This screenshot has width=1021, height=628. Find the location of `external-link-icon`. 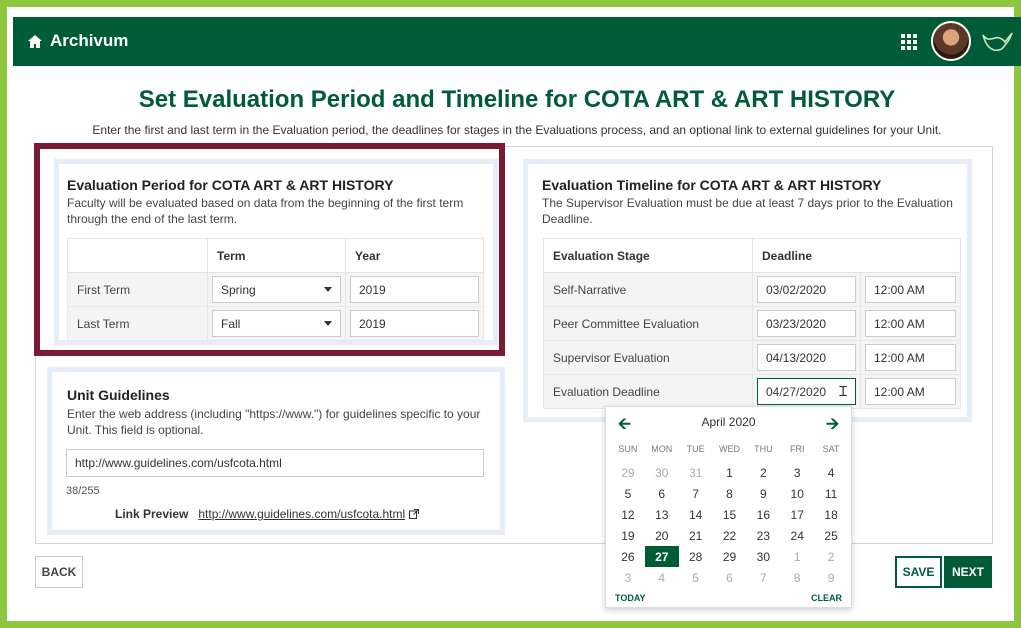

external-link-icon is located at coordinates (414, 514).